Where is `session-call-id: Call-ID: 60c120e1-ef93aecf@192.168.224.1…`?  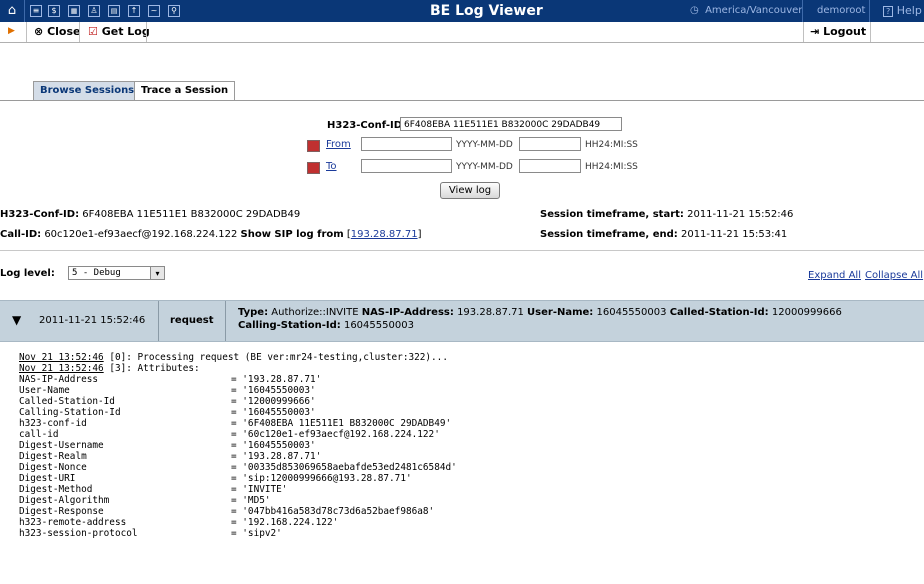
session-call-id: Call-ID: 60c120e1-ef93aecf@192.168.224.1… is located at coordinates (211, 234).